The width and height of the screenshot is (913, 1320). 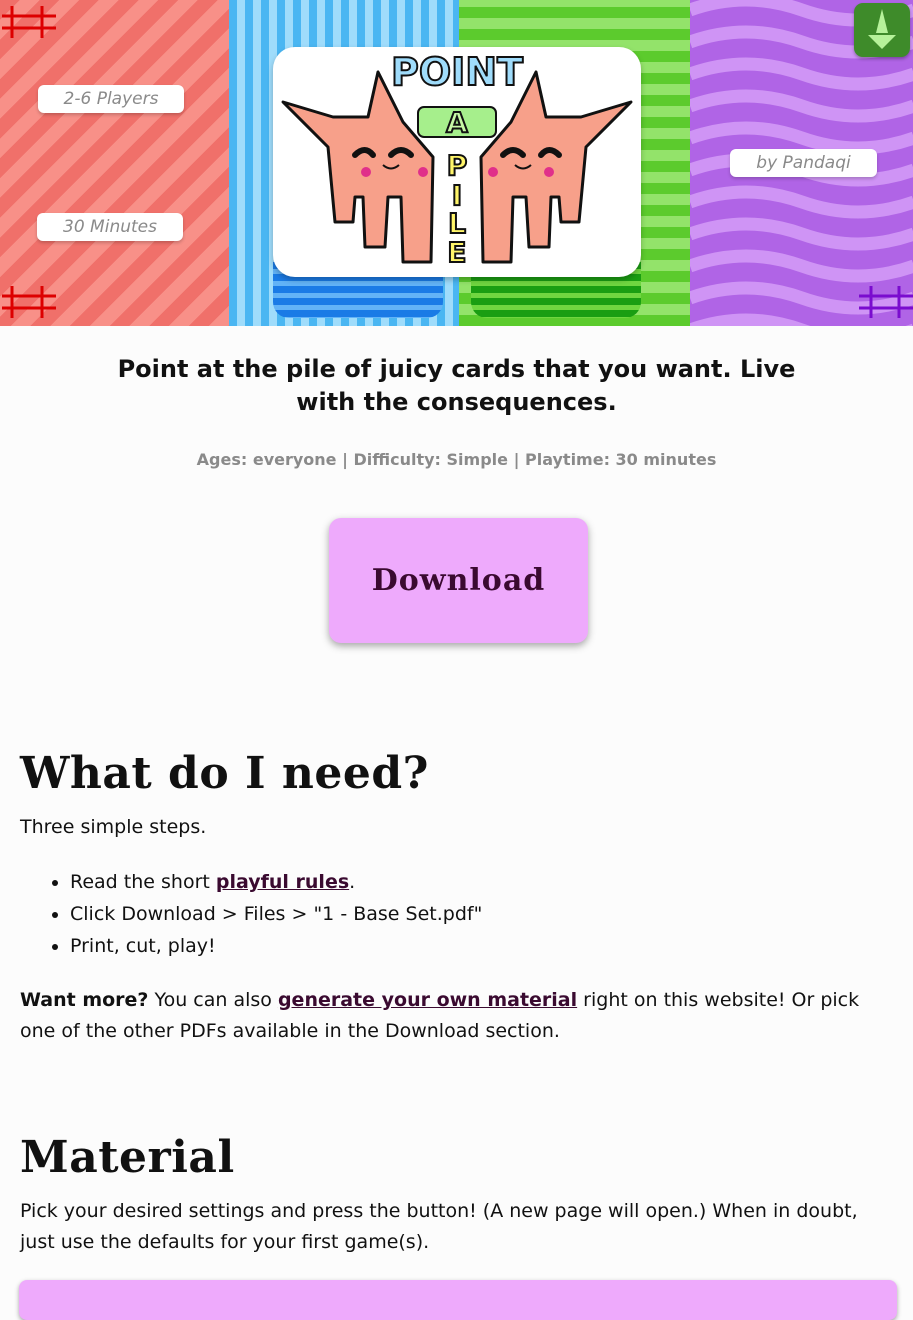 I want to click on steps-intro: Three simple steps., so click(x=113, y=827).